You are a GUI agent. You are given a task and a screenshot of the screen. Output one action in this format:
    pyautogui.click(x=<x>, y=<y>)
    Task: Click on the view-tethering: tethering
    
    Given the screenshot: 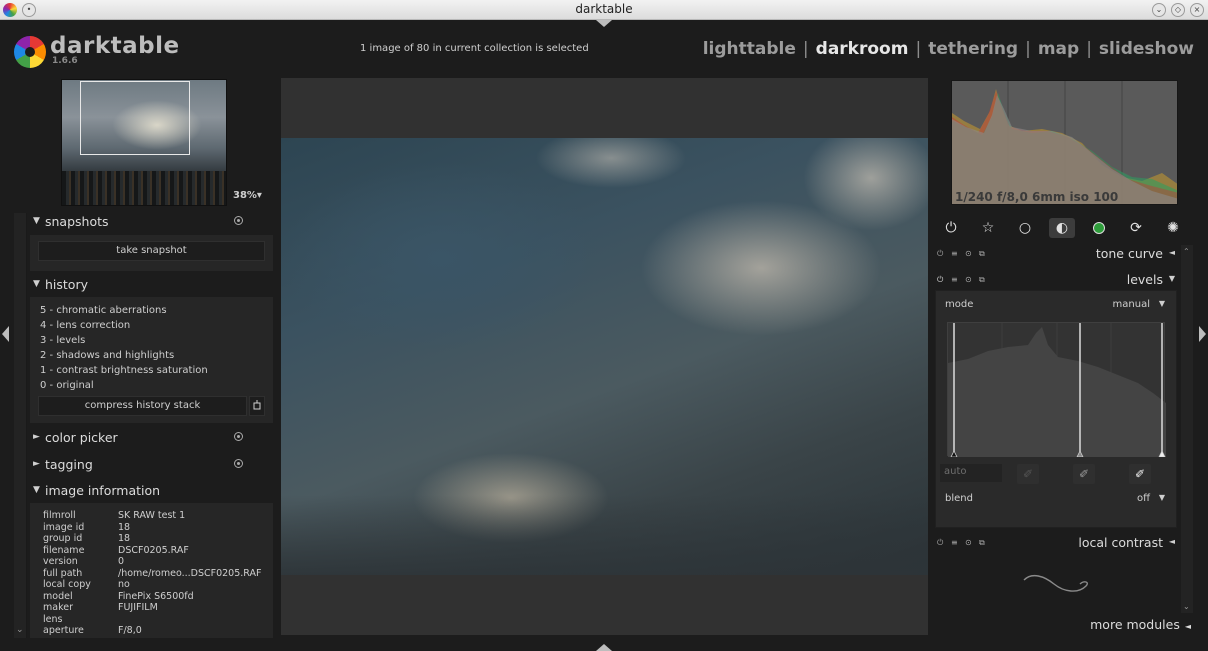 What is the action you would take?
    pyautogui.click(x=973, y=49)
    